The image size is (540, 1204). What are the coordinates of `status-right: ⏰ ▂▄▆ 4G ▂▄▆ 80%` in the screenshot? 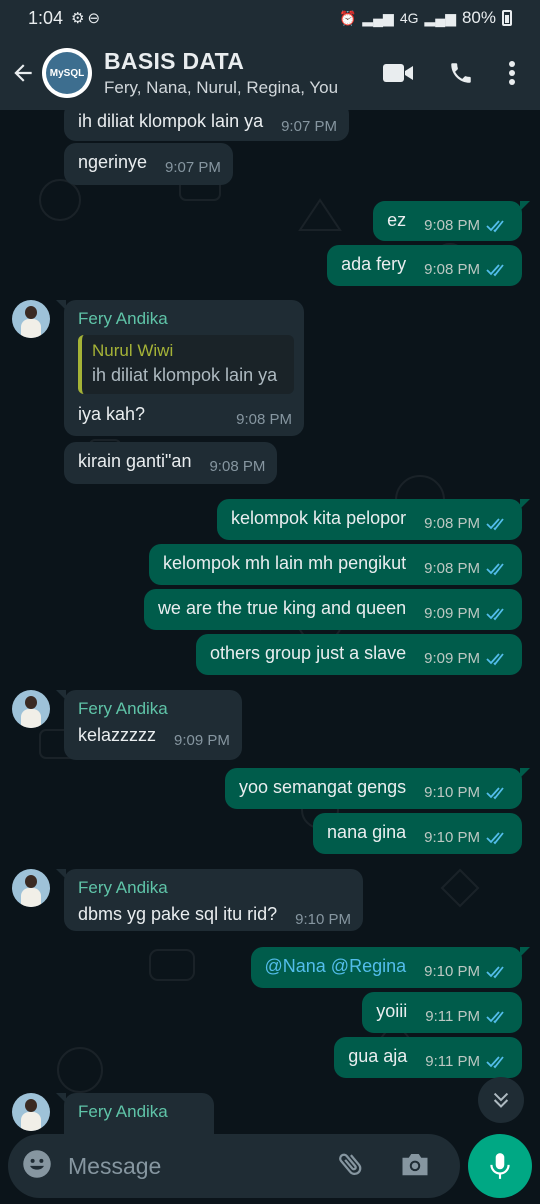 It's located at (425, 18).